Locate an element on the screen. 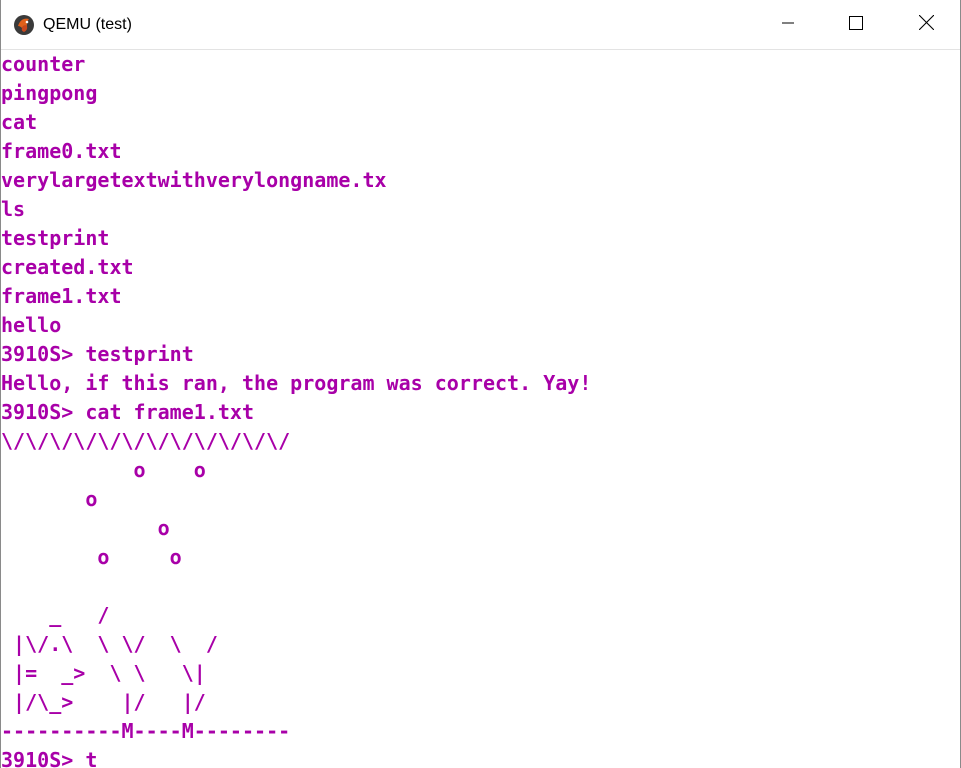 The width and height of the screenshot is (961, 768). minimize-icon is located at coordinates (788, 25).